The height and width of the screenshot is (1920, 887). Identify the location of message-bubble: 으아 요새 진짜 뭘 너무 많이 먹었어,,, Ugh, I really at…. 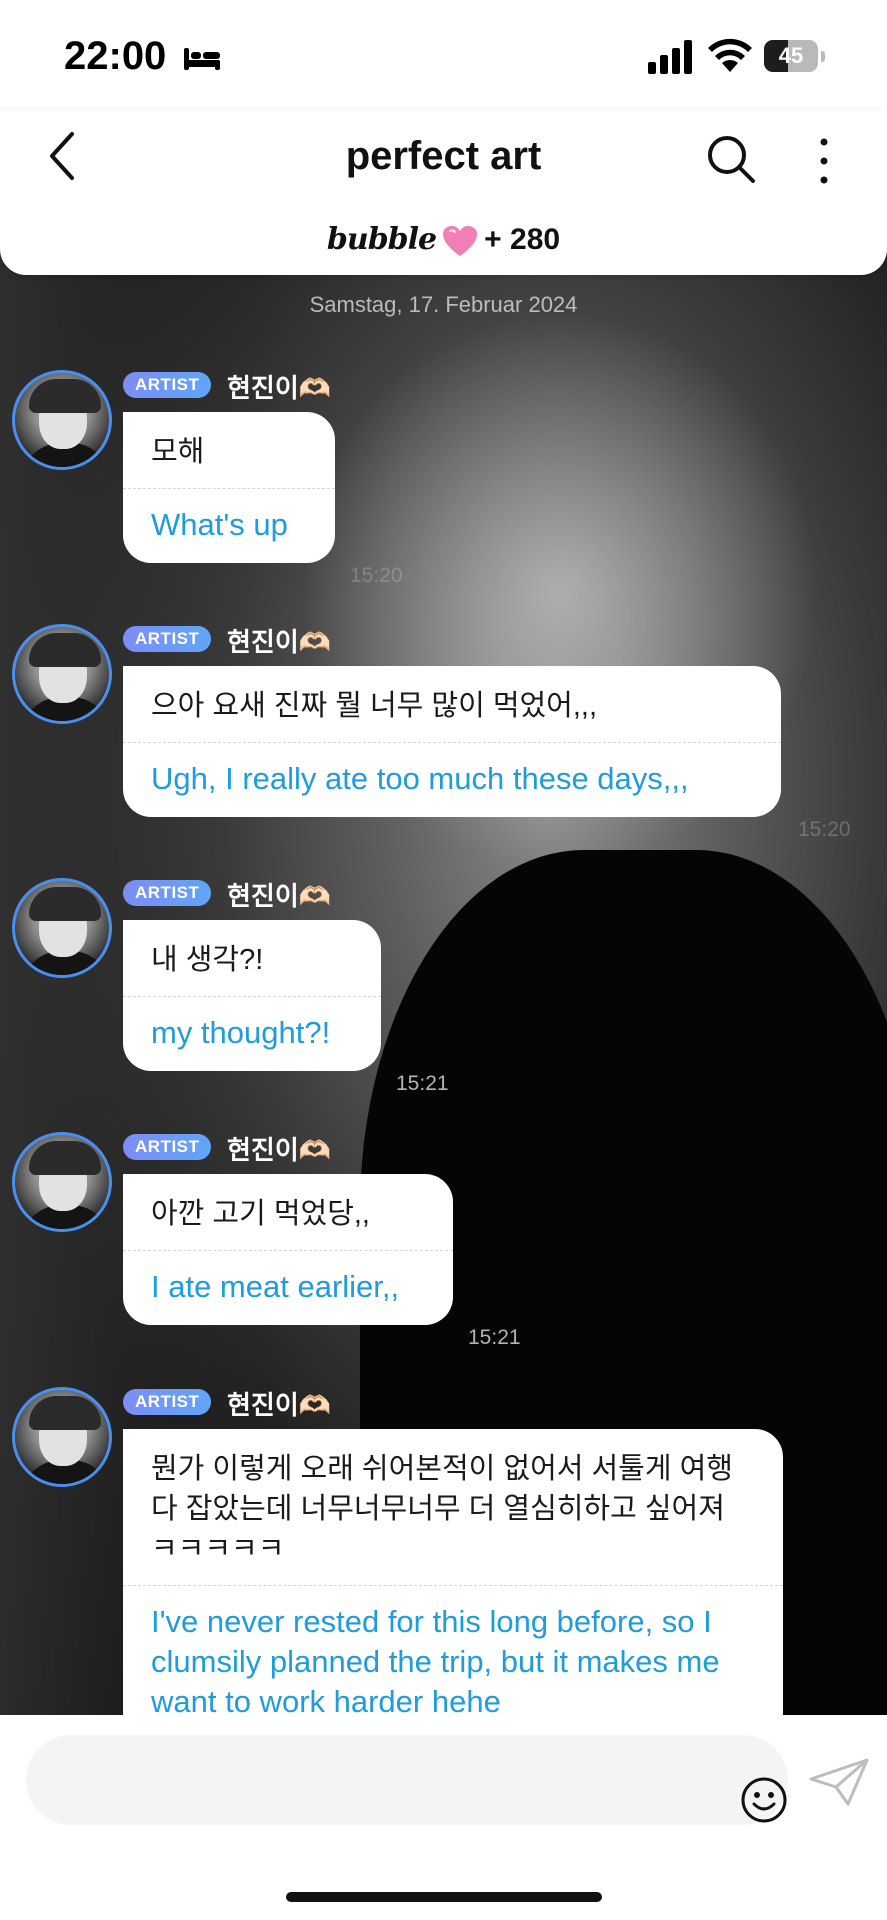
(452, 741).